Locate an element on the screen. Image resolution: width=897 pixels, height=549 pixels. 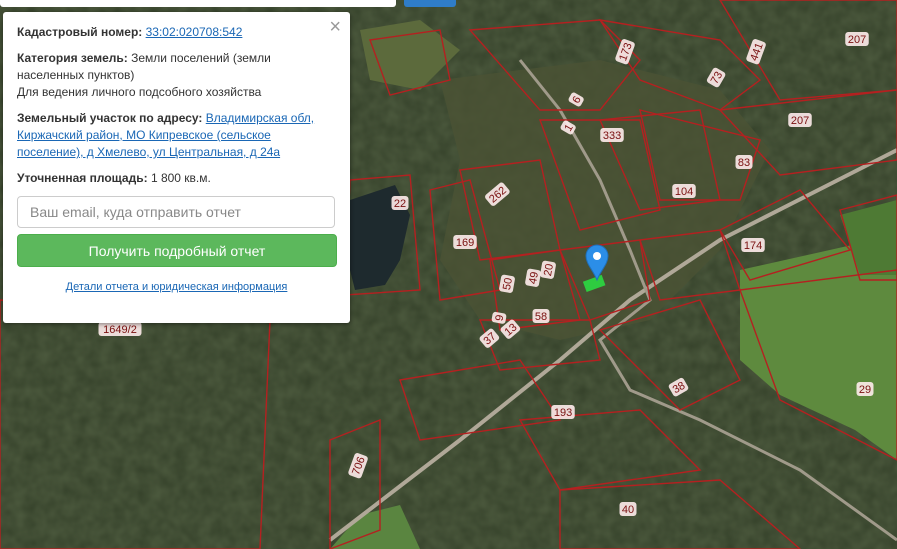
area-row: Уточненная площадь: 1 800 кв.м. is located at coordinates (176, 178).